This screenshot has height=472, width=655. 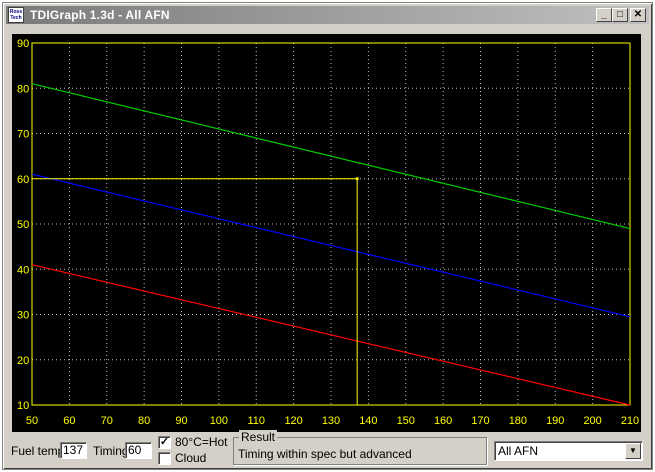 I want to click on x-tick-label: 110, so click(x=256, y=421).